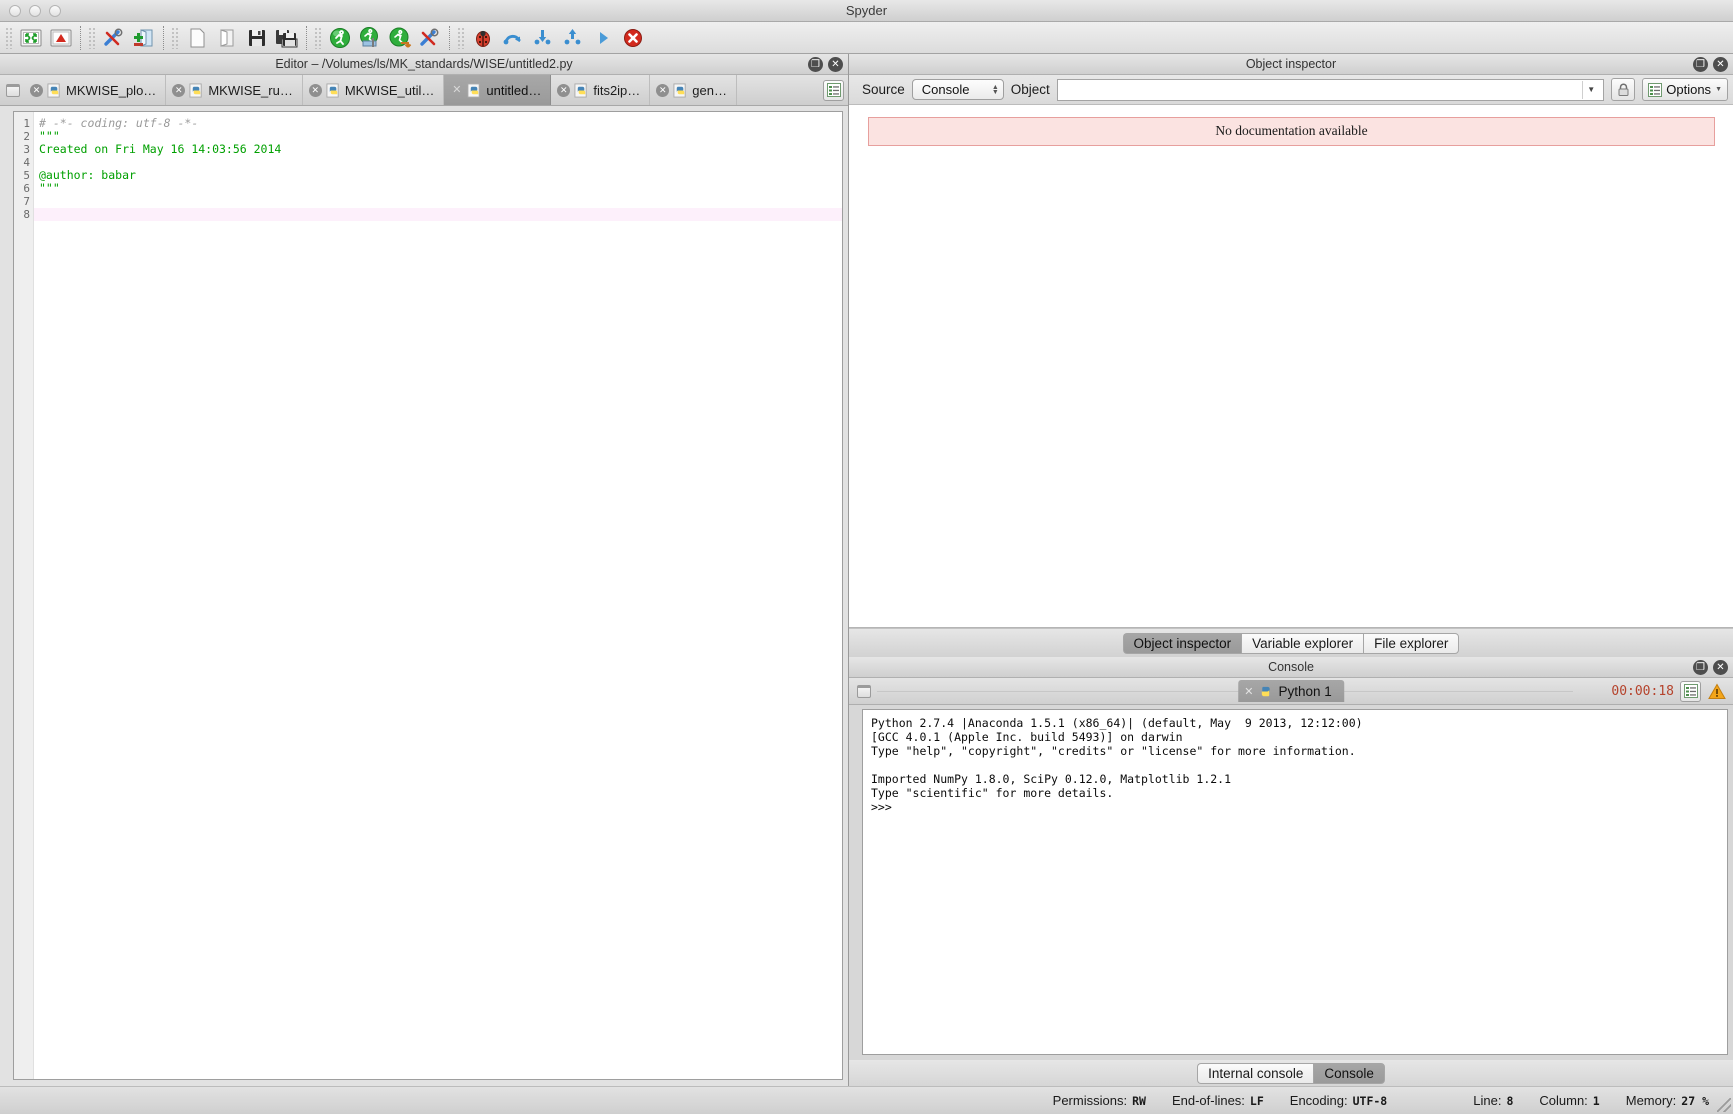 The image size is (1733, 1114). What do you see at coordinates (1717, 691) in the screenshot?
I see `warning-icon` at bounding box center [1717, 691].